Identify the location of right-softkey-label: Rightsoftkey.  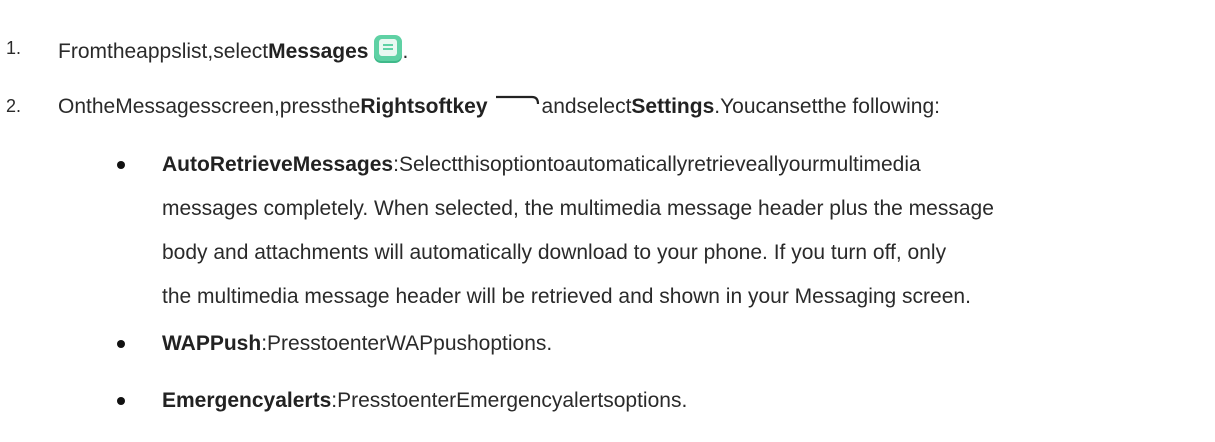
(424, 106).